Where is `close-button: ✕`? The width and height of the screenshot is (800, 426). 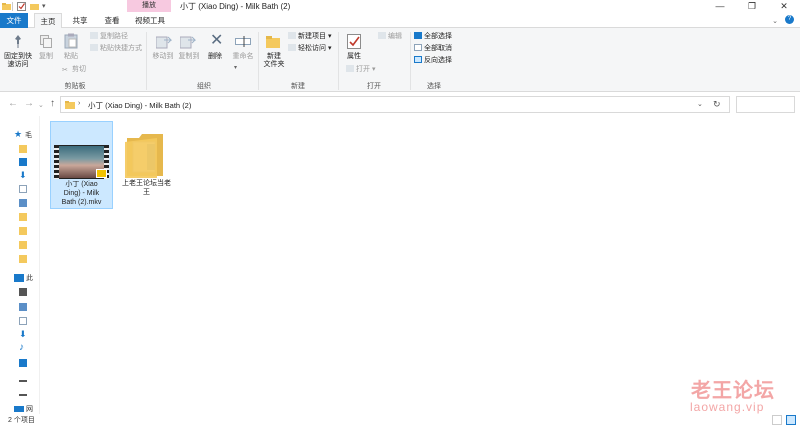 close-button: ✕ is located at coordinates (784, 6).